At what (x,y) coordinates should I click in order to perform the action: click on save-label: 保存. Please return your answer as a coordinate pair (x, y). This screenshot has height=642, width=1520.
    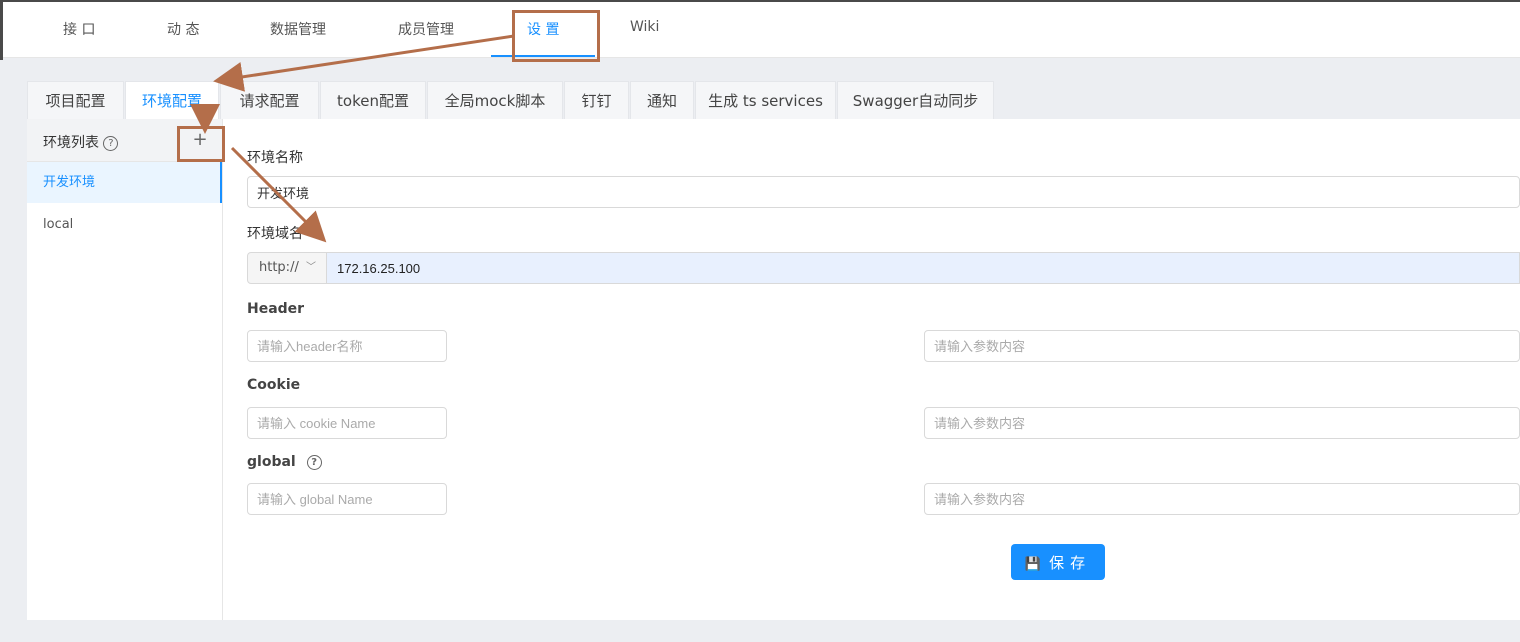
    Looking at the image, I should click on (1070, 562).